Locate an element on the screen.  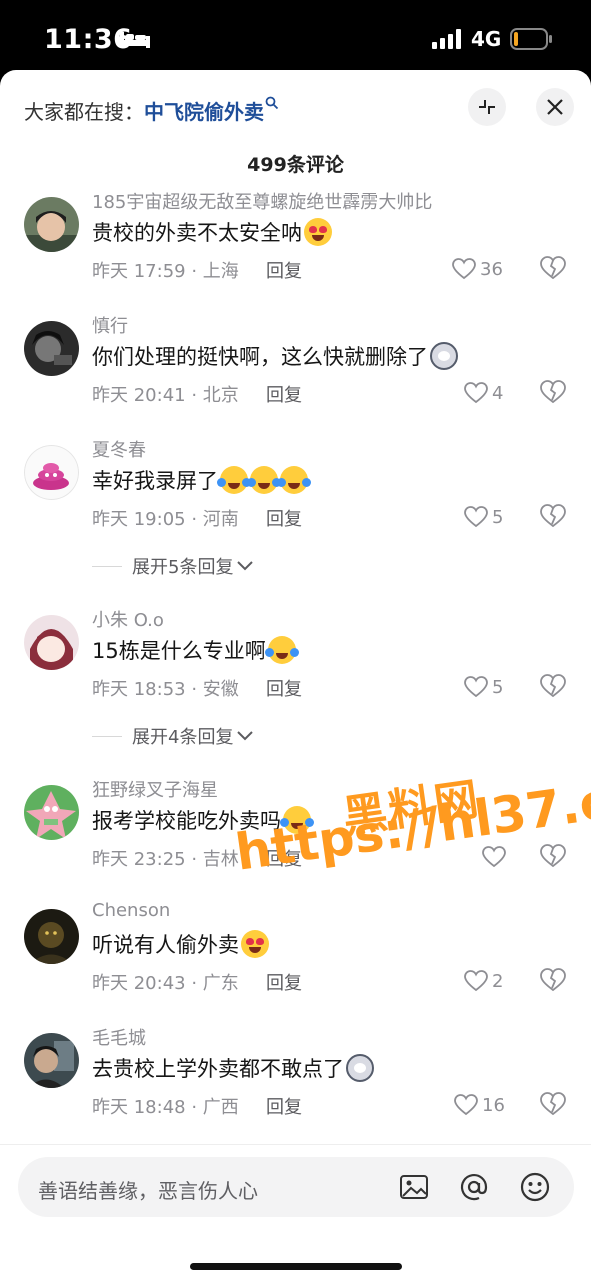
comment-username: 慎行 is located at coordinates (110, 325).